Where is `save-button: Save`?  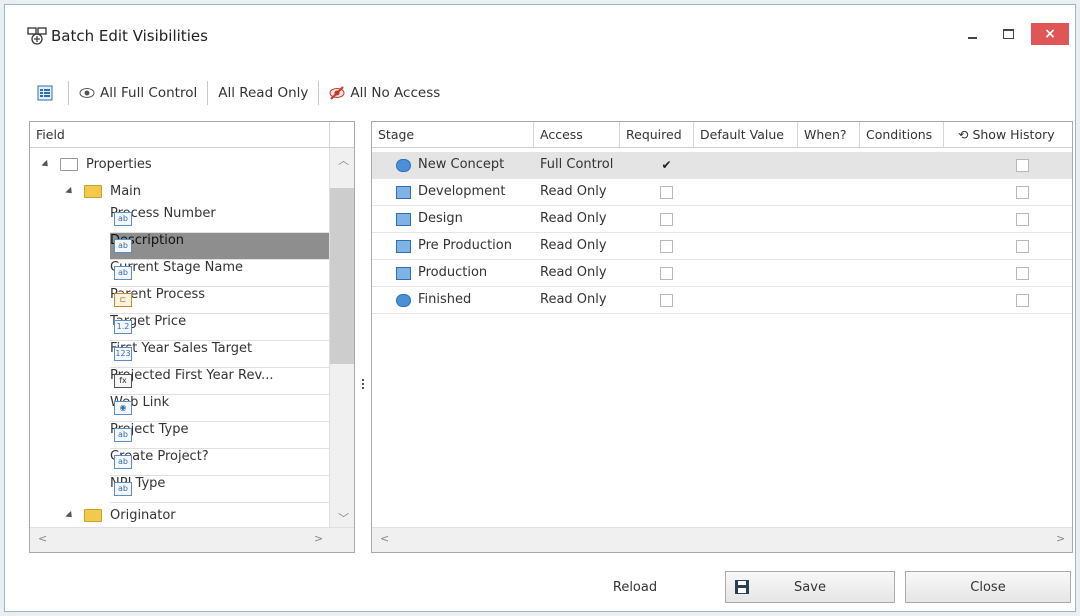
save-button: Save is located at coordinates (810, 587).